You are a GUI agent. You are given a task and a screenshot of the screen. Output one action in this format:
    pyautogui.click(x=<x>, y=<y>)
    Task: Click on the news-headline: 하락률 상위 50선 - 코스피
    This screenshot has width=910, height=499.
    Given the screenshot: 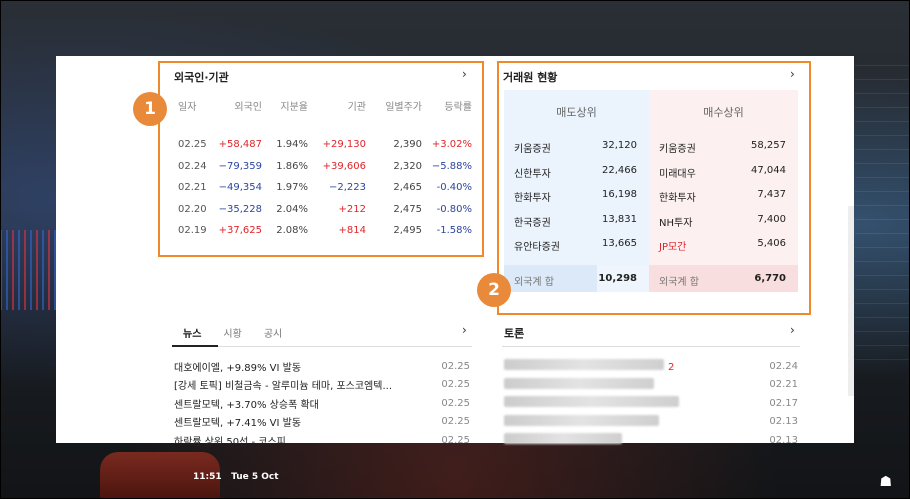 What is the action you would take?
    pyautogui.click(x=230, y=440)
    